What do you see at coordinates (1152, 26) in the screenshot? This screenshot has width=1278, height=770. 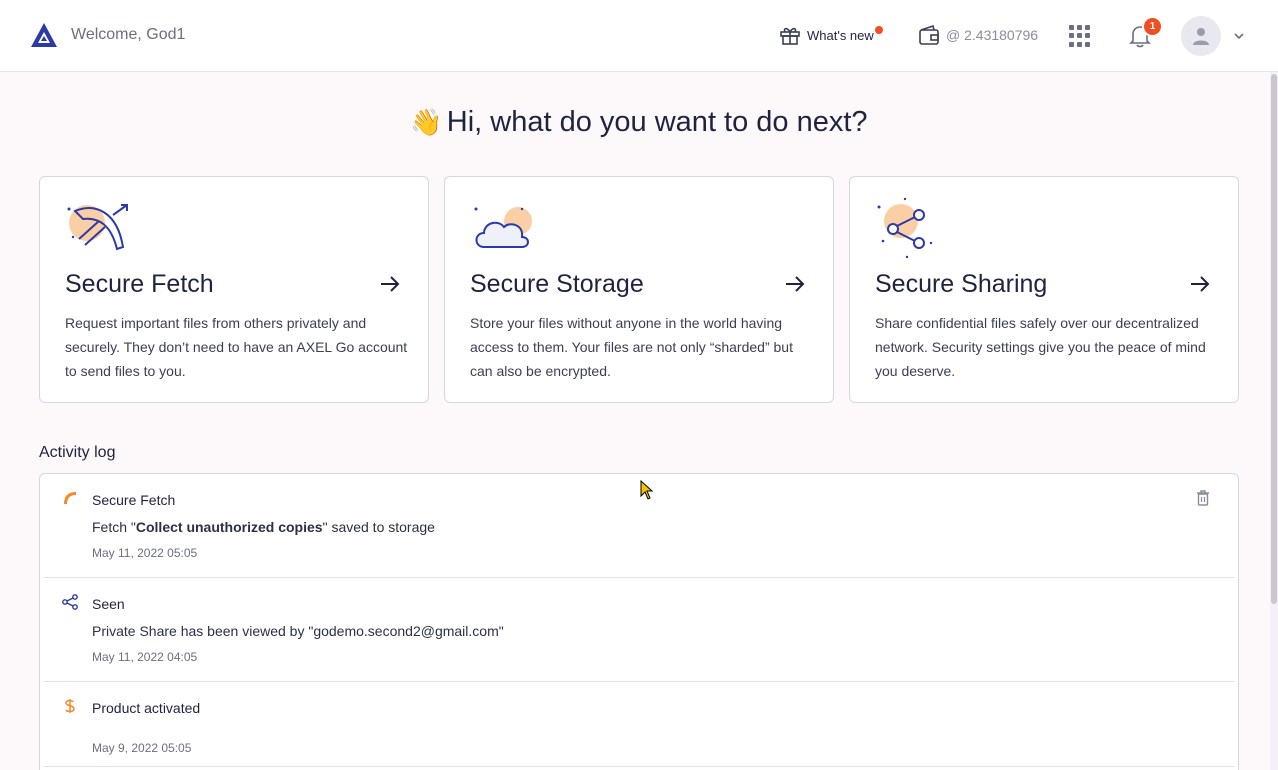 I see `notification-badge: 1` at bounding box center [1152, 26].